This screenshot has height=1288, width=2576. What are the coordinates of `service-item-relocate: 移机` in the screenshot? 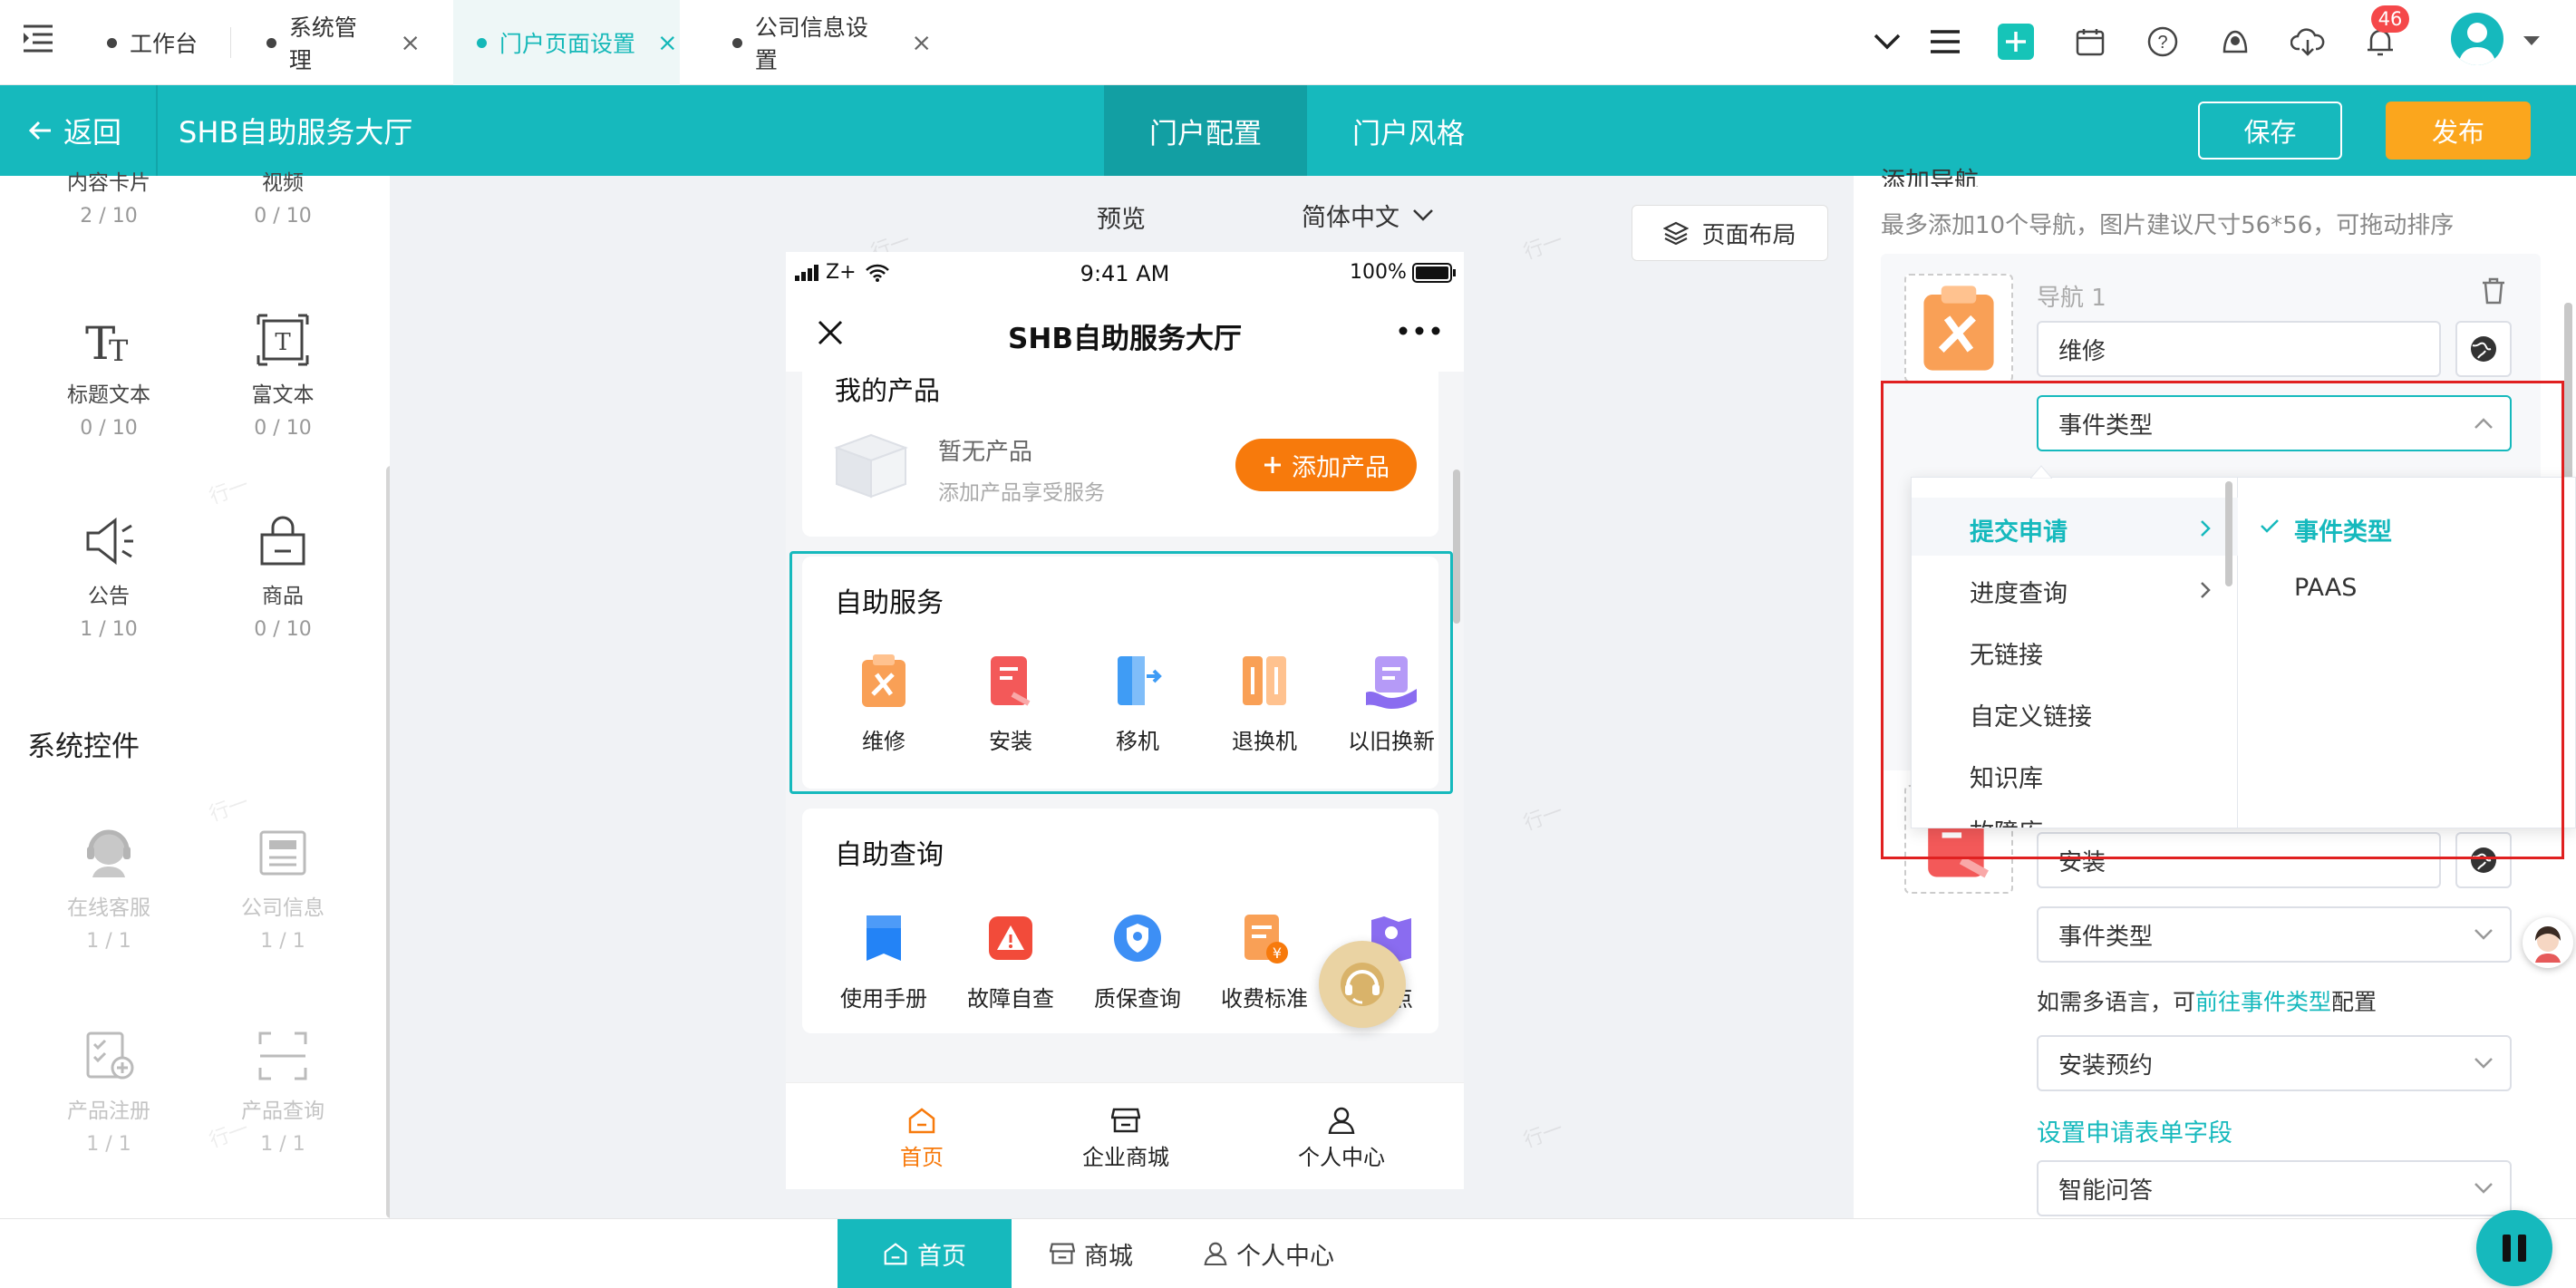 It's located at (1137, 702).